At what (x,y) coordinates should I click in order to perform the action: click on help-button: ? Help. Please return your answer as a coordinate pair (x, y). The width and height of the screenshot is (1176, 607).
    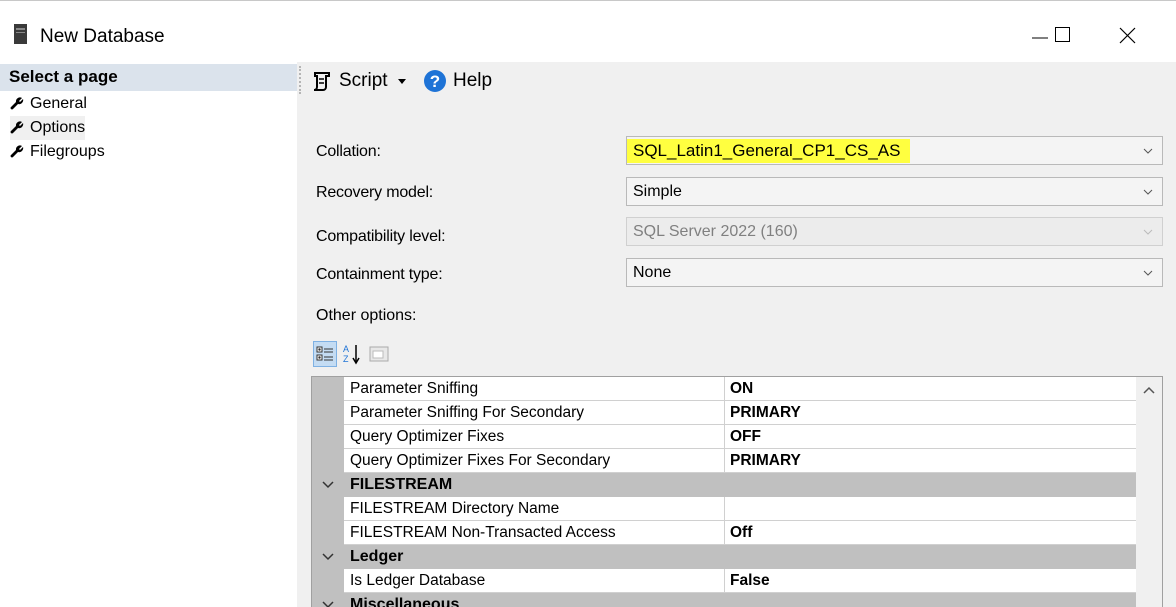
    Looking at the image, I should click on (457, 81).